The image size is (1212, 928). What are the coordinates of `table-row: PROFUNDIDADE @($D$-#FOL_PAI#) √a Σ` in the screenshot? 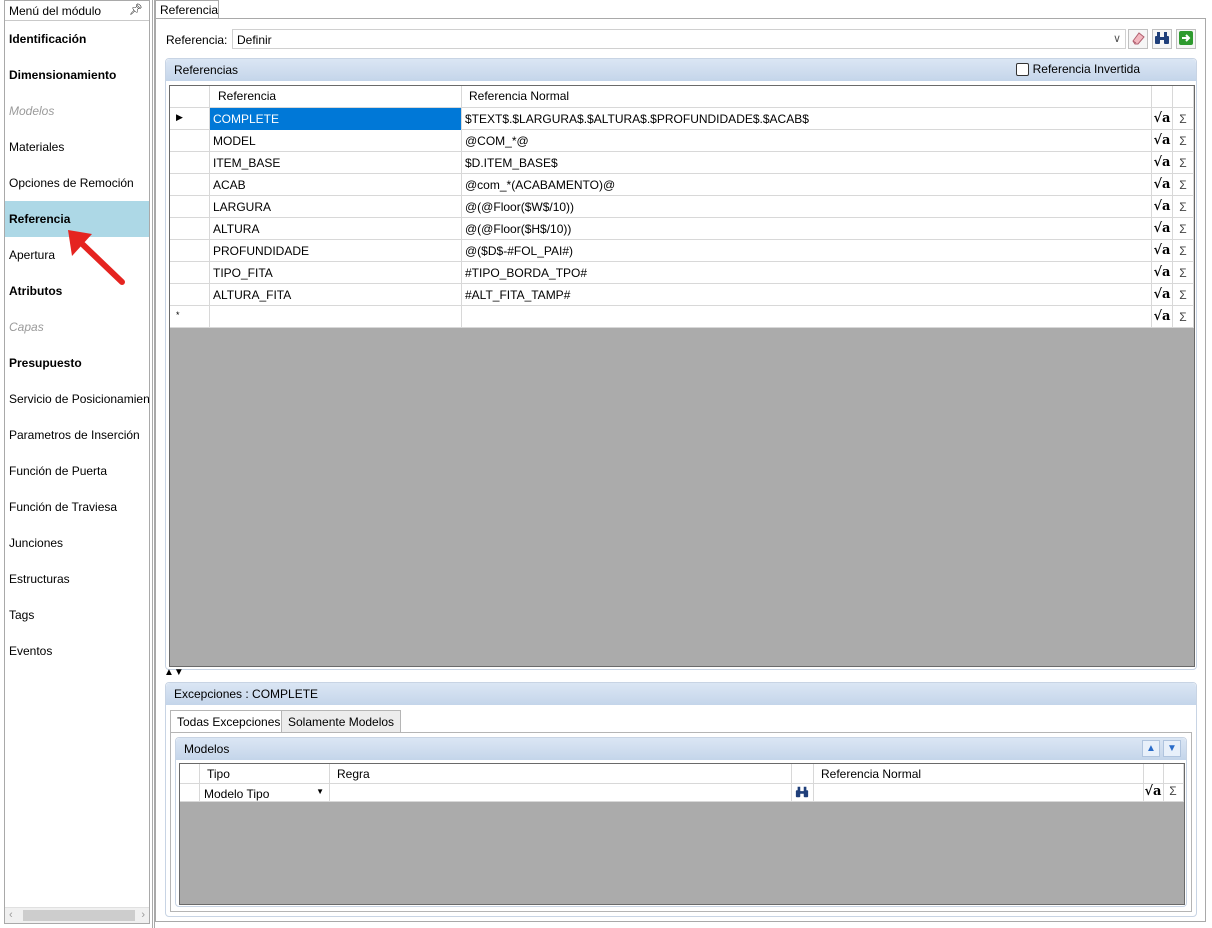 It's located at (682, 251).